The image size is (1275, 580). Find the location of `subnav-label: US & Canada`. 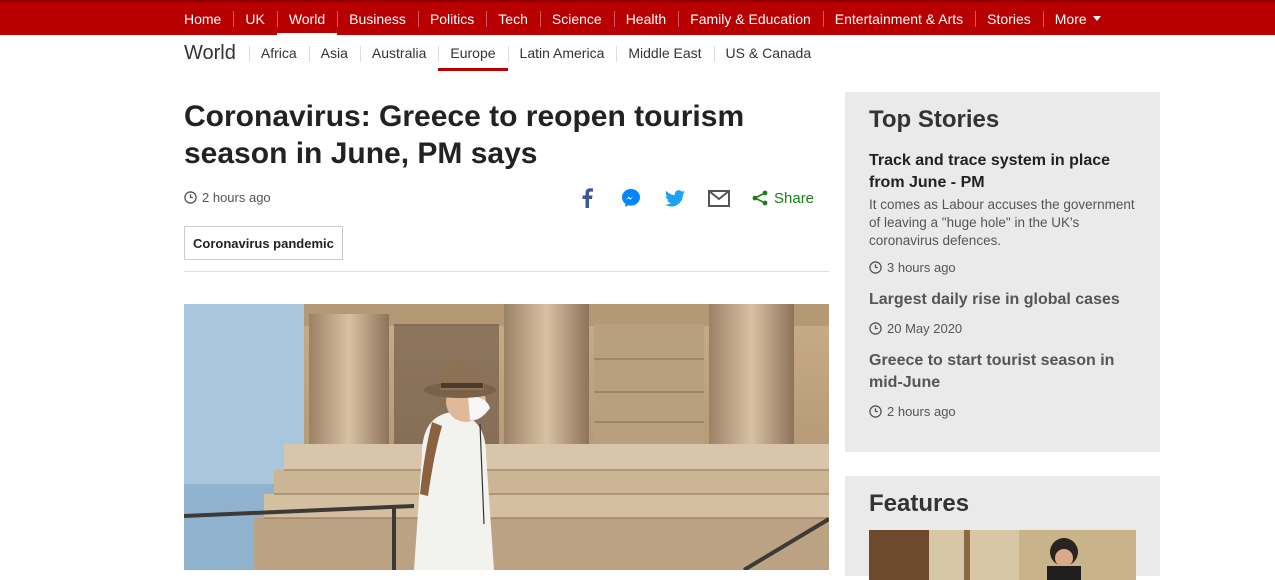

subnav-label: US & Canada is located at coordinates (768, 53).